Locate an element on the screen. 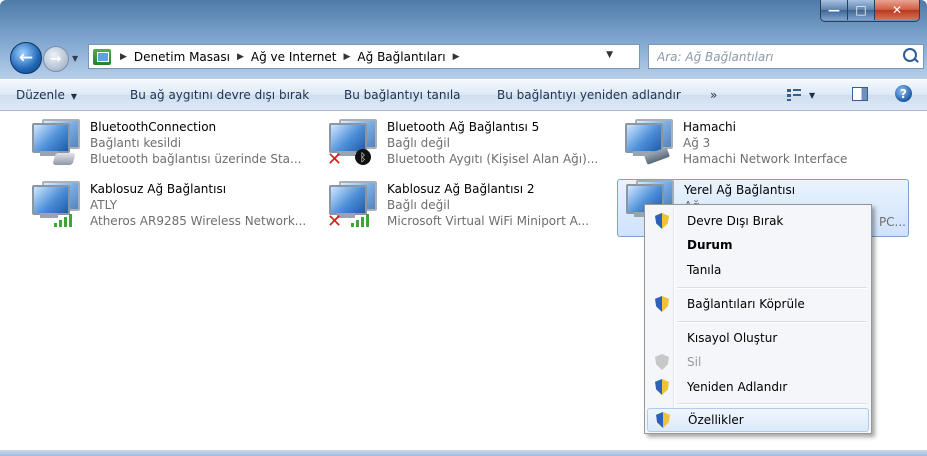 This screenshot has height=456, width=927. control-panel-icon is located at coordinates (102, 56).